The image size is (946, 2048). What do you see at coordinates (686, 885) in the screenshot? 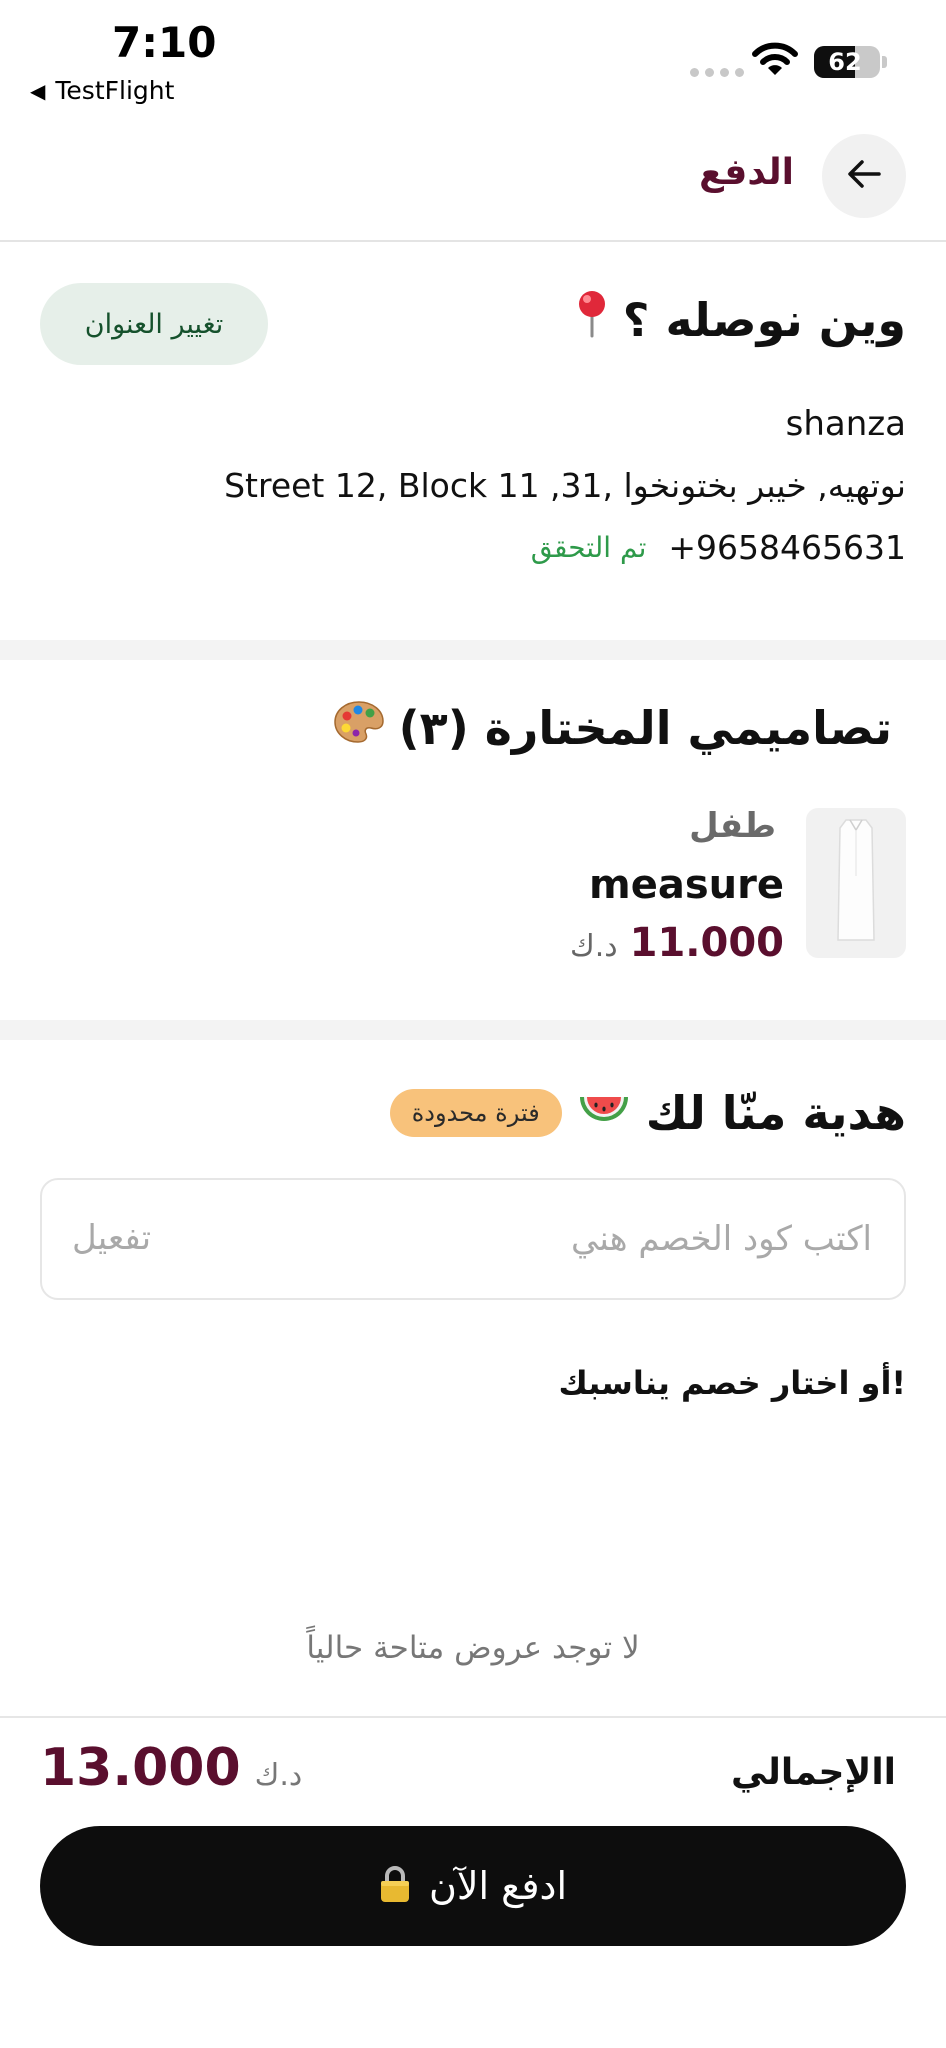
I see `product-name: measure` at bounding box center [686, 885].